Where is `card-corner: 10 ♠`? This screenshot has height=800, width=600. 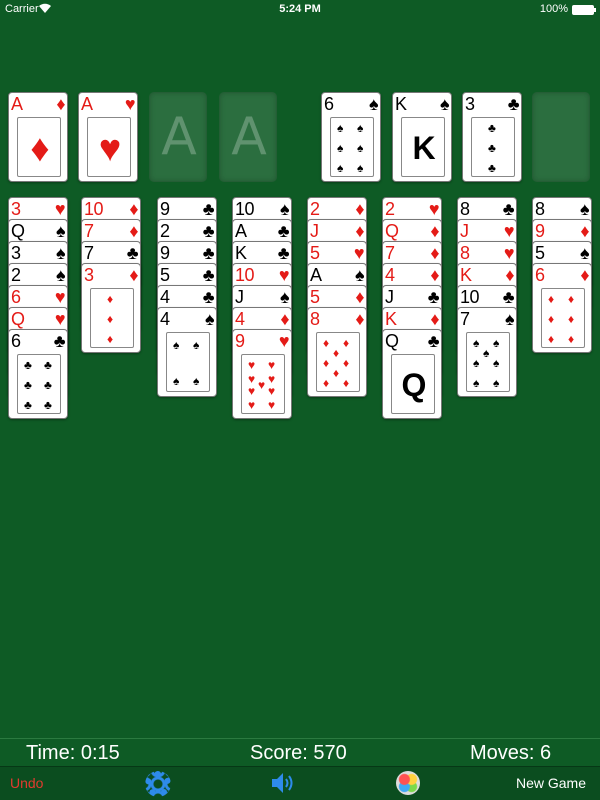 card-corner: 10 ♠ is located at coordinates (263, 209).